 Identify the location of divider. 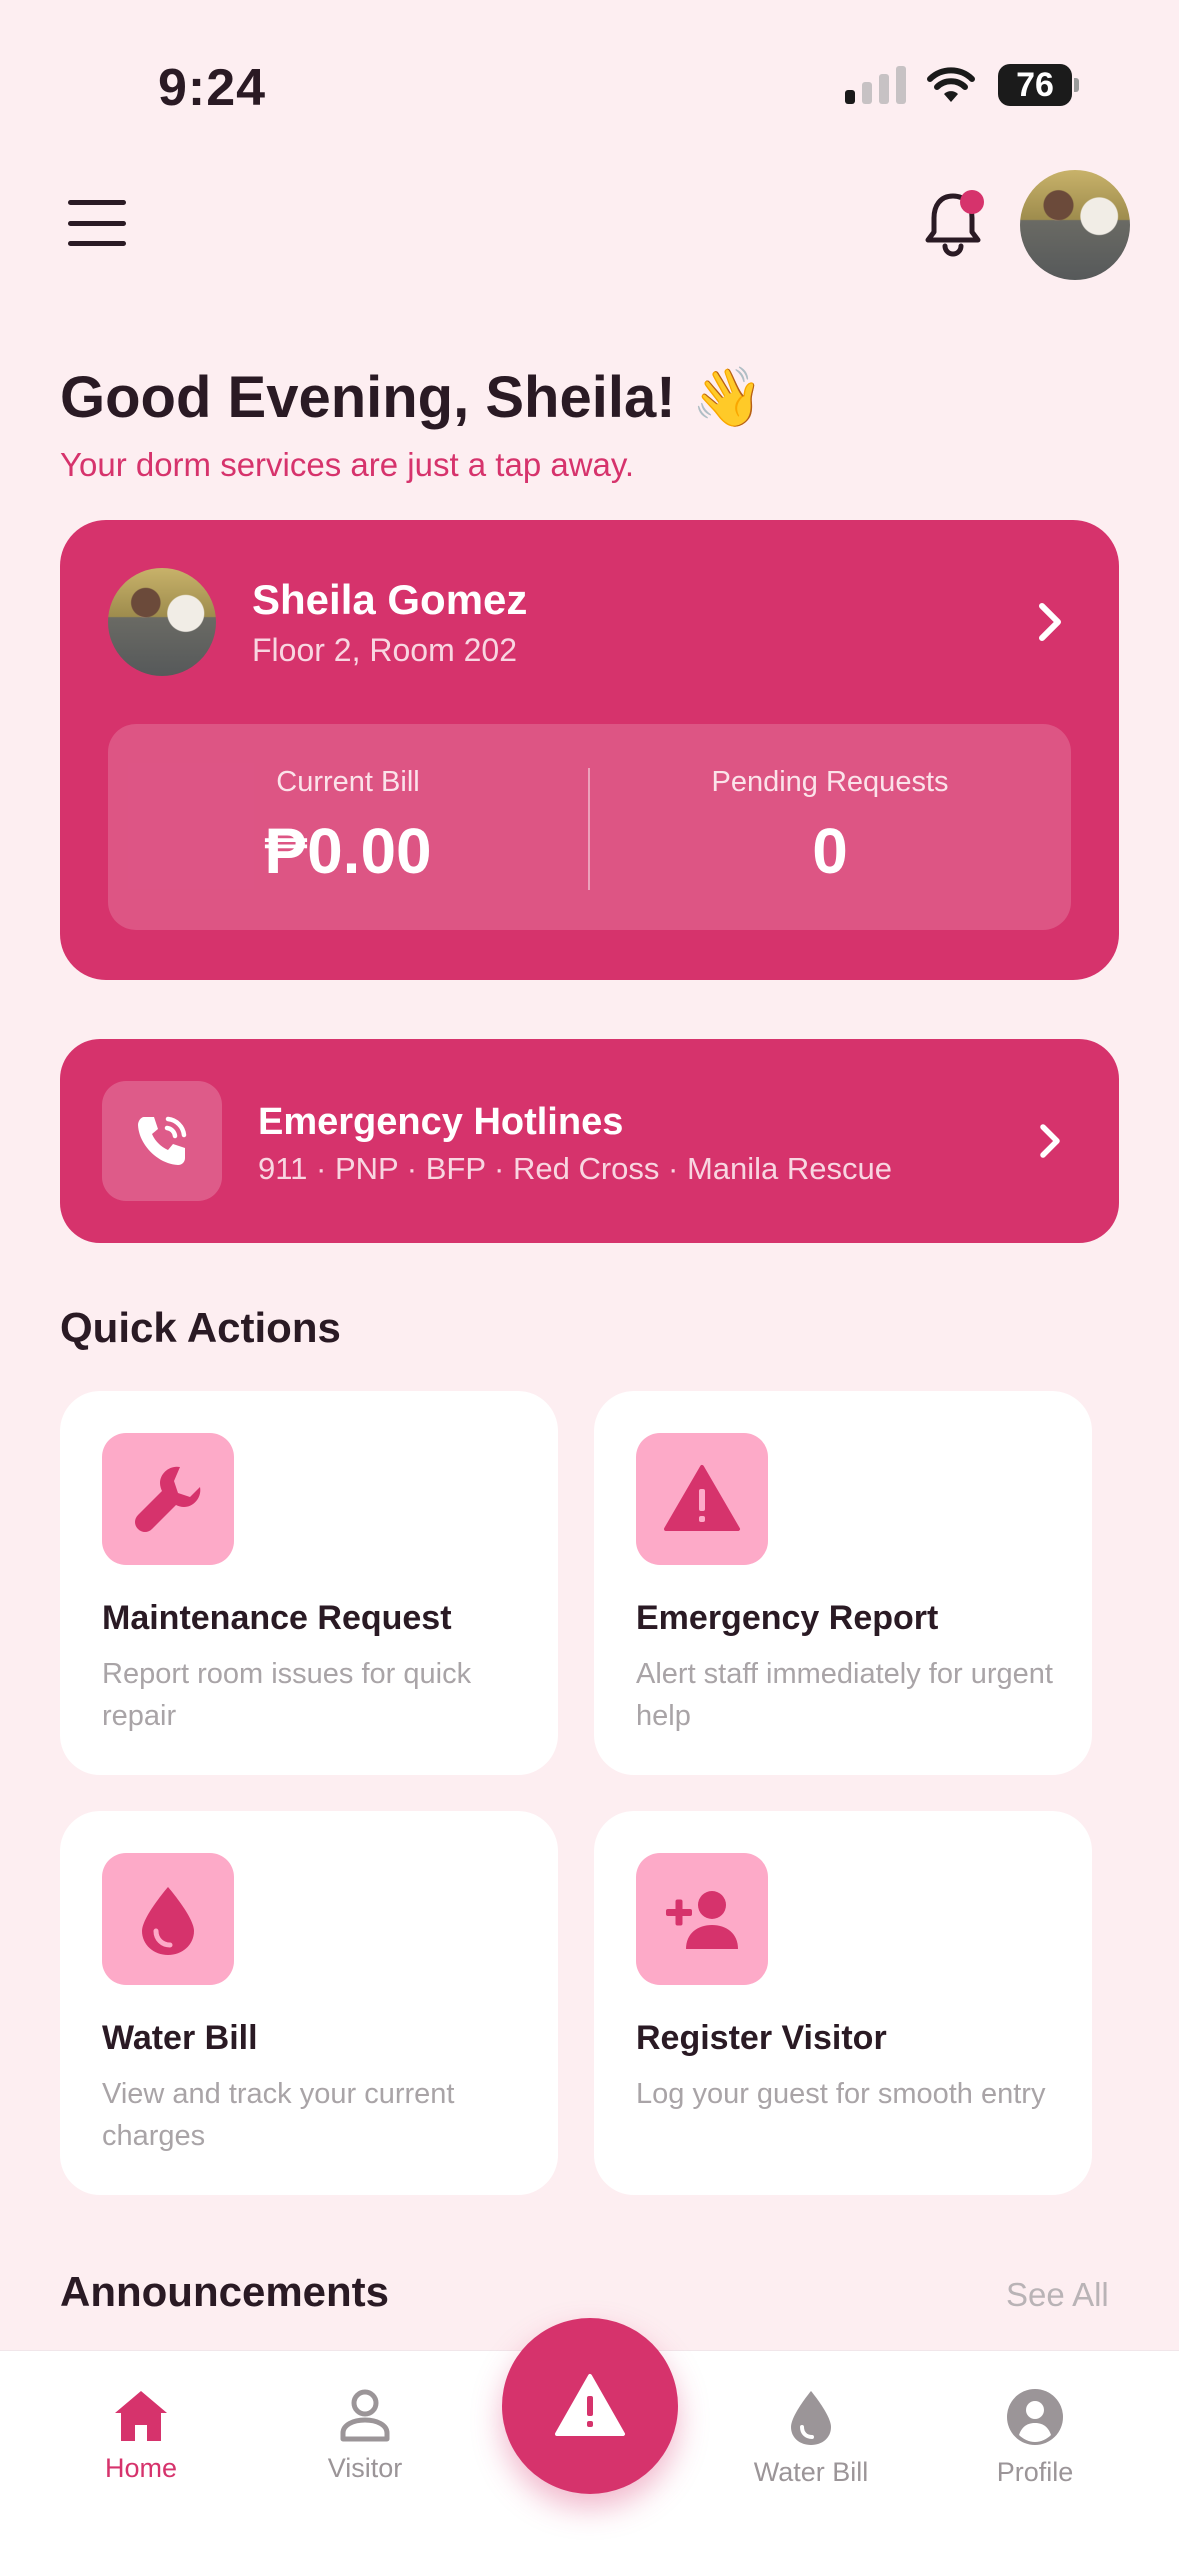
(589, 829).